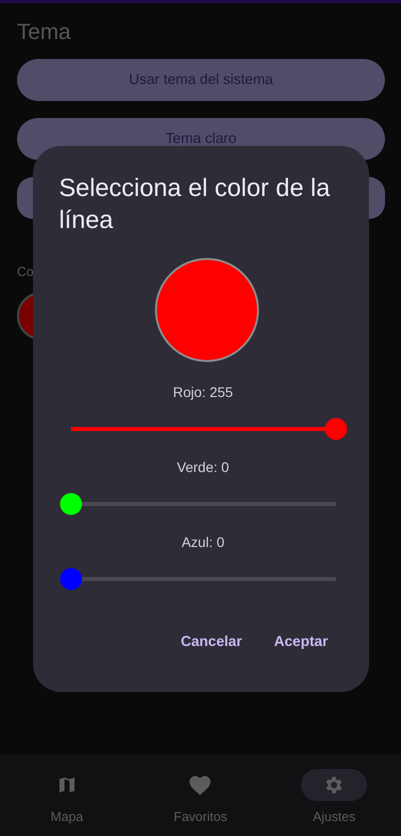 This screenshot has width=401, height=836. What do you see at coordinates (203, 467) in the screenshot?
I see `slider-label: Verde: 0` at bounding box center [203, 467].